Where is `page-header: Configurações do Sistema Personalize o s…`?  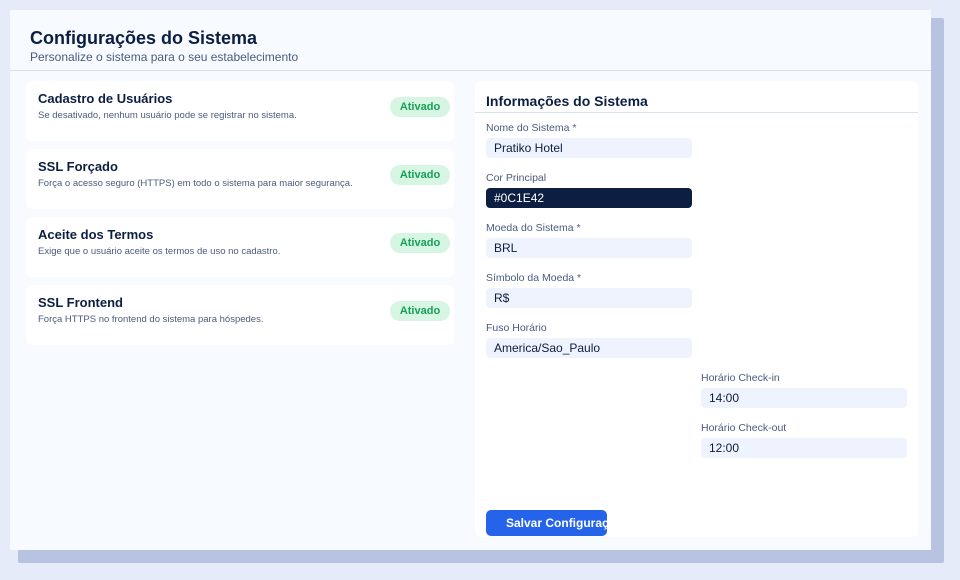 page-header: Configurações do Sistema Personalize o s… is located at coordinates (470, 40).